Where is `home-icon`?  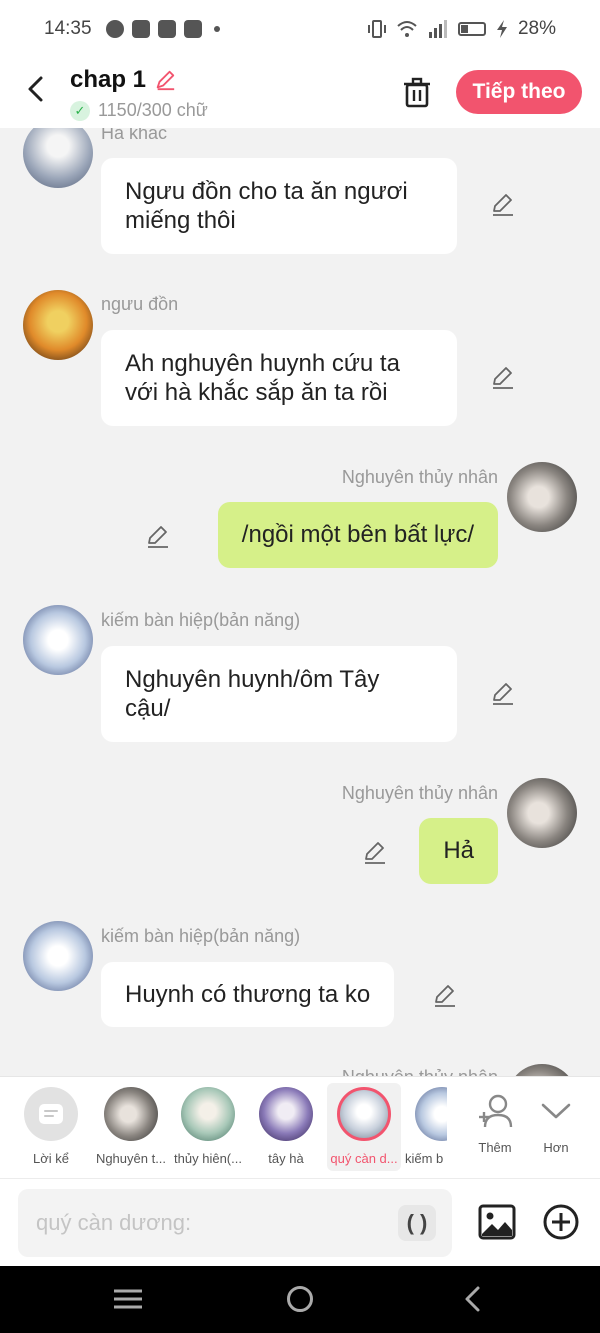 home-icon is located at coordinates (300, 1299).